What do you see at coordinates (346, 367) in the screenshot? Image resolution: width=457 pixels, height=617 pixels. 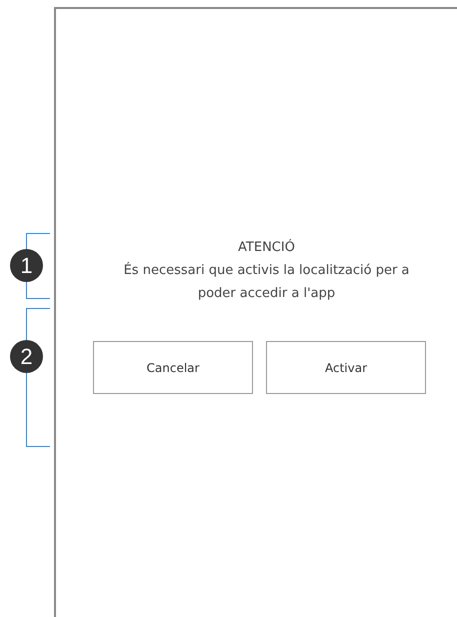 I see `activate-button: Activar` at bounding box center [346, 367].